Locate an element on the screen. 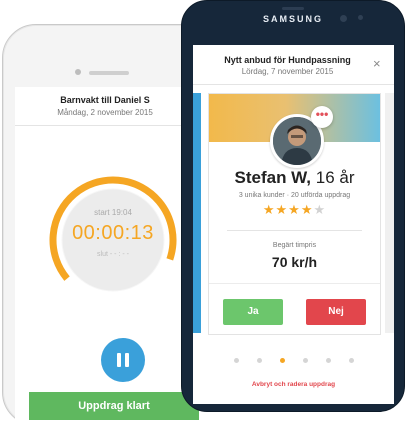 This screenshot has width=405, height=428. price-label: Begärt timpris is located at coordinates (294, 245).